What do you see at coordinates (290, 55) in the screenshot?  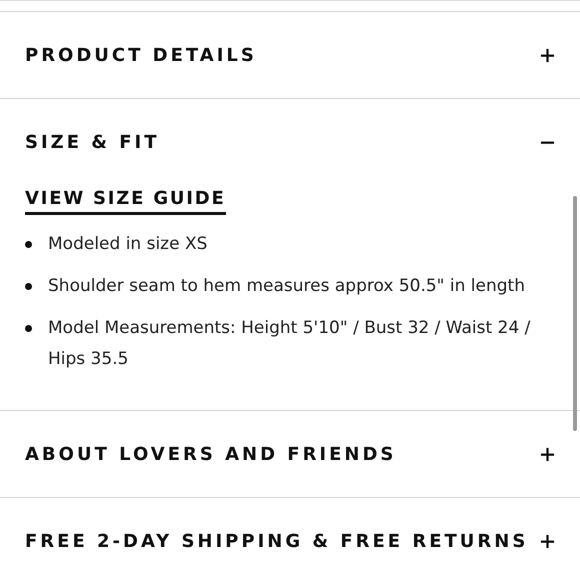 I see `accordion-header: PRODUCT DETAILS` at bounding box center [290, 55].